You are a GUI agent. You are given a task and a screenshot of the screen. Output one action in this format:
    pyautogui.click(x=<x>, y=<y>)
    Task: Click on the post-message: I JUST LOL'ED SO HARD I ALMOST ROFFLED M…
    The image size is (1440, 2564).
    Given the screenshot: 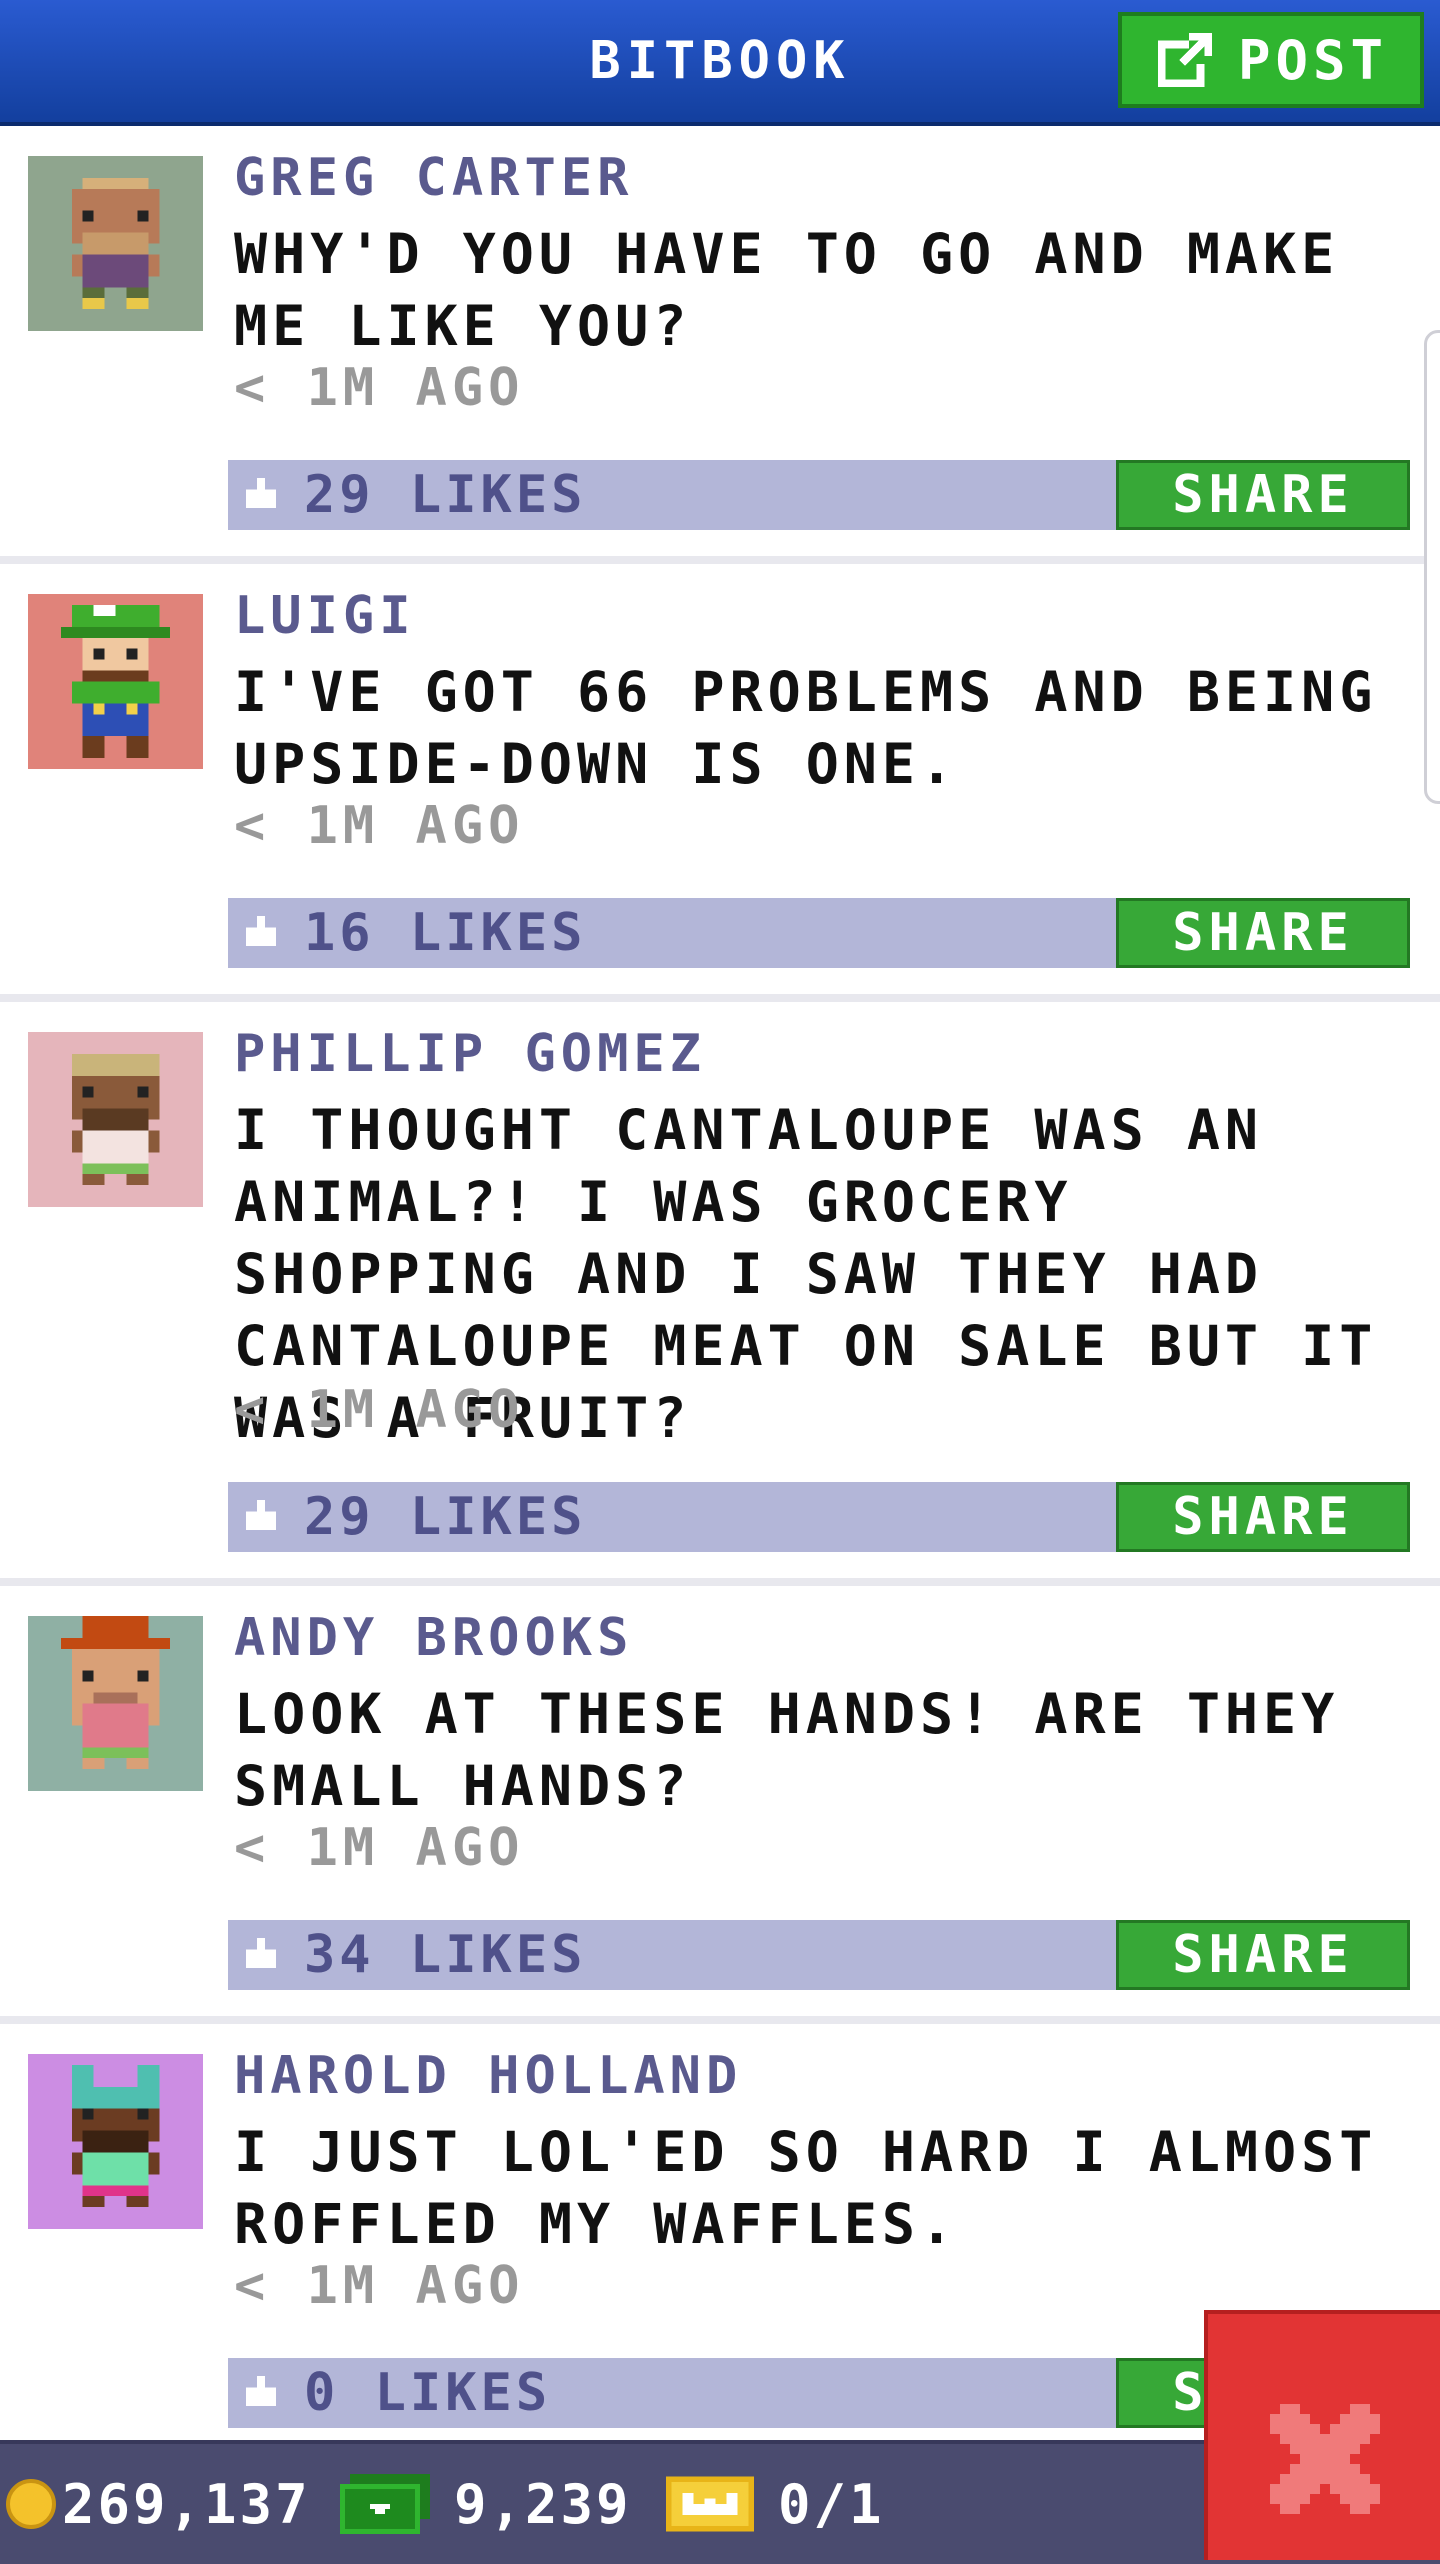 What is the action you would take?
    pyautogui.click(x=806, y=2188)
    